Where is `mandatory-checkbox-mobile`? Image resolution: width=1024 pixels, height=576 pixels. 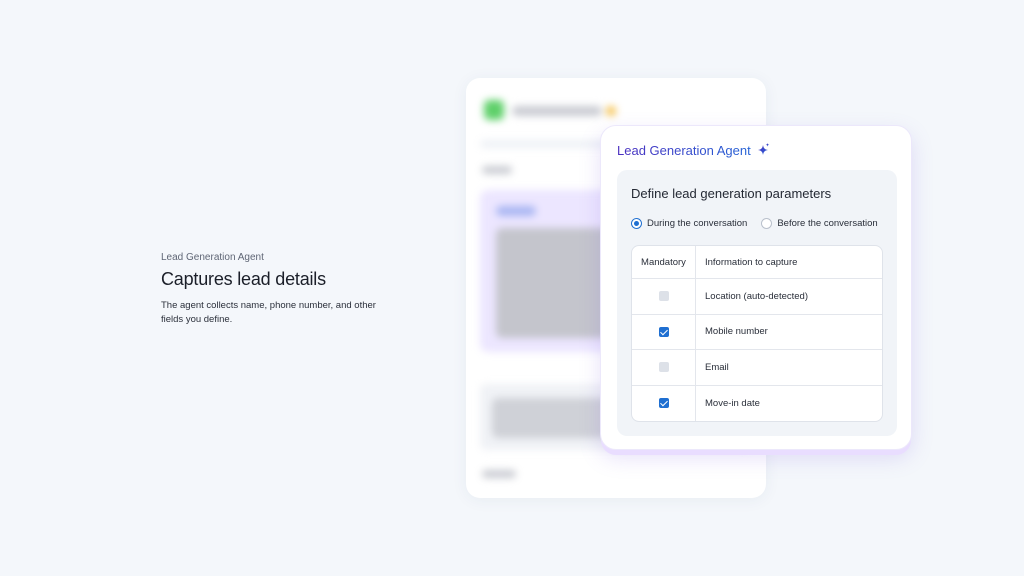 mandatory-checkbox-mobile is located at coordinates (663, 331).